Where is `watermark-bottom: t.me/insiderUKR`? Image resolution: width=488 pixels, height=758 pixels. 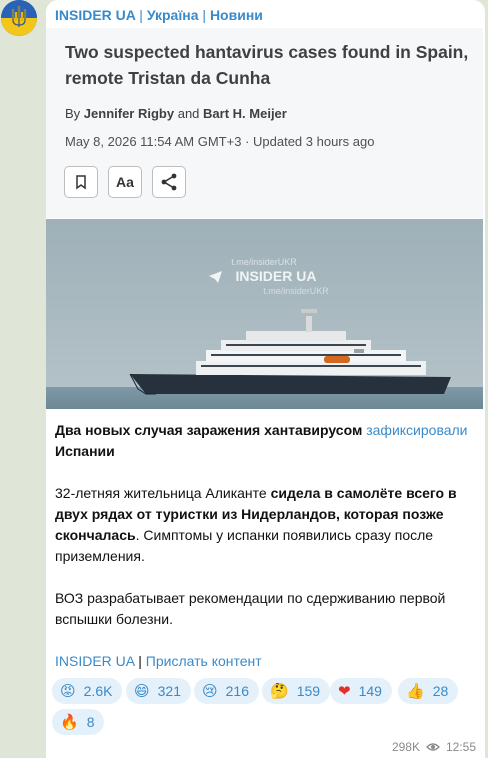 watermark-bottom: t.me/insiderUKR is located at coordinates (296, 291).